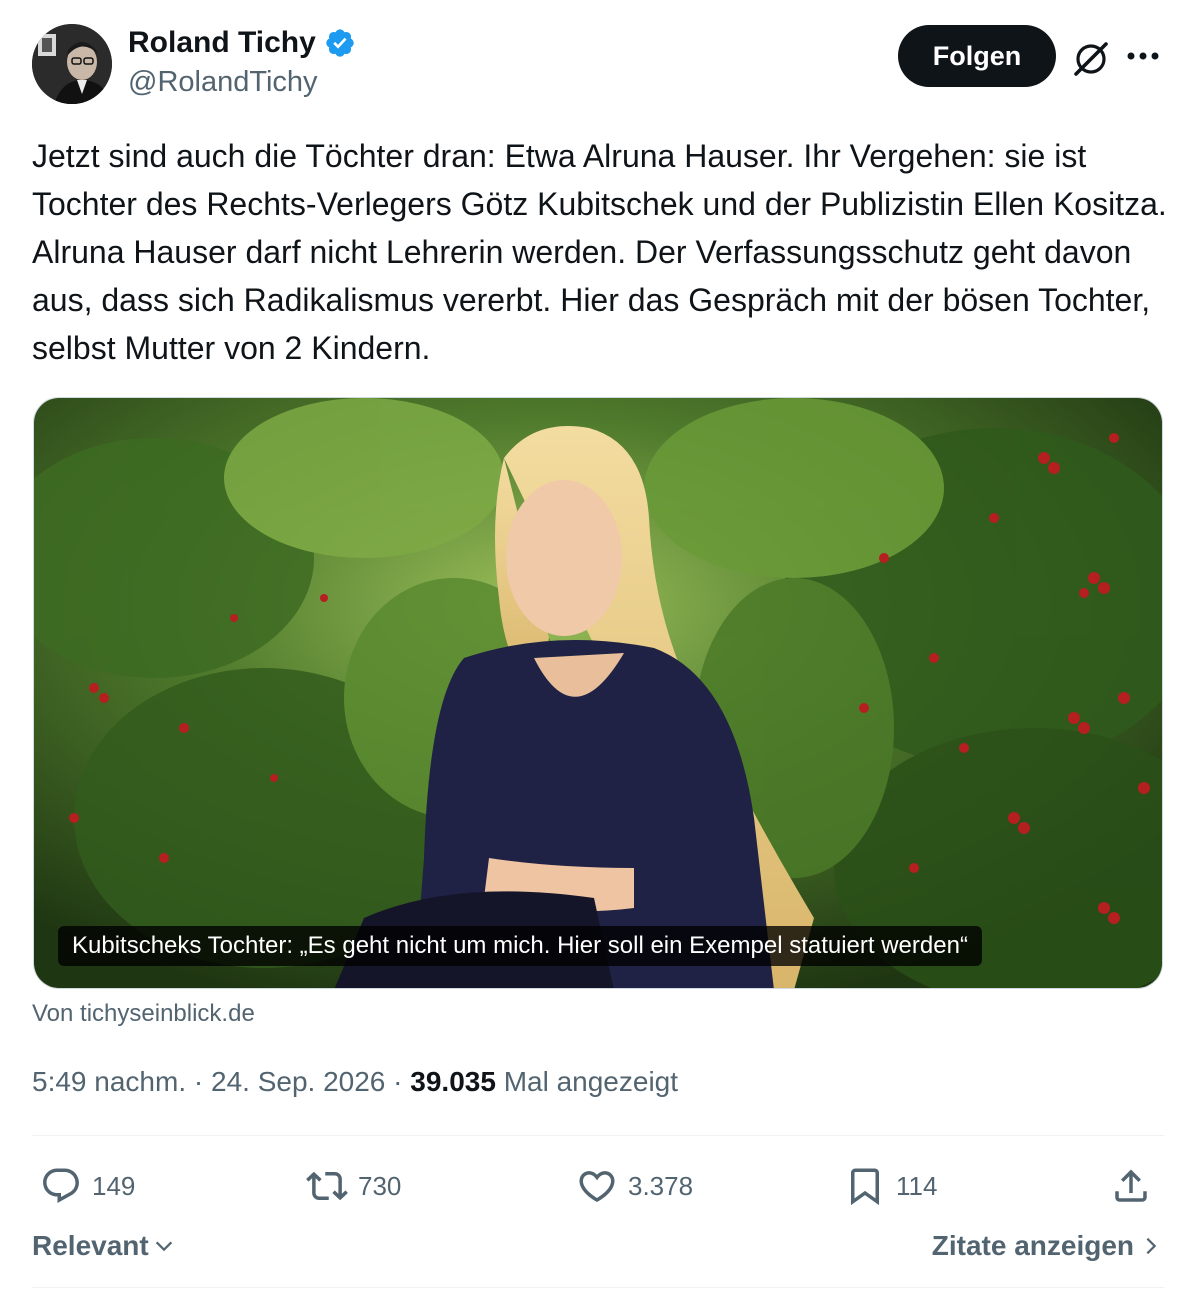  What do you see at coordinates (917, 1185) in the screenshot?
I see `bookmark-count: 114` at bounding box center [917, 1185].